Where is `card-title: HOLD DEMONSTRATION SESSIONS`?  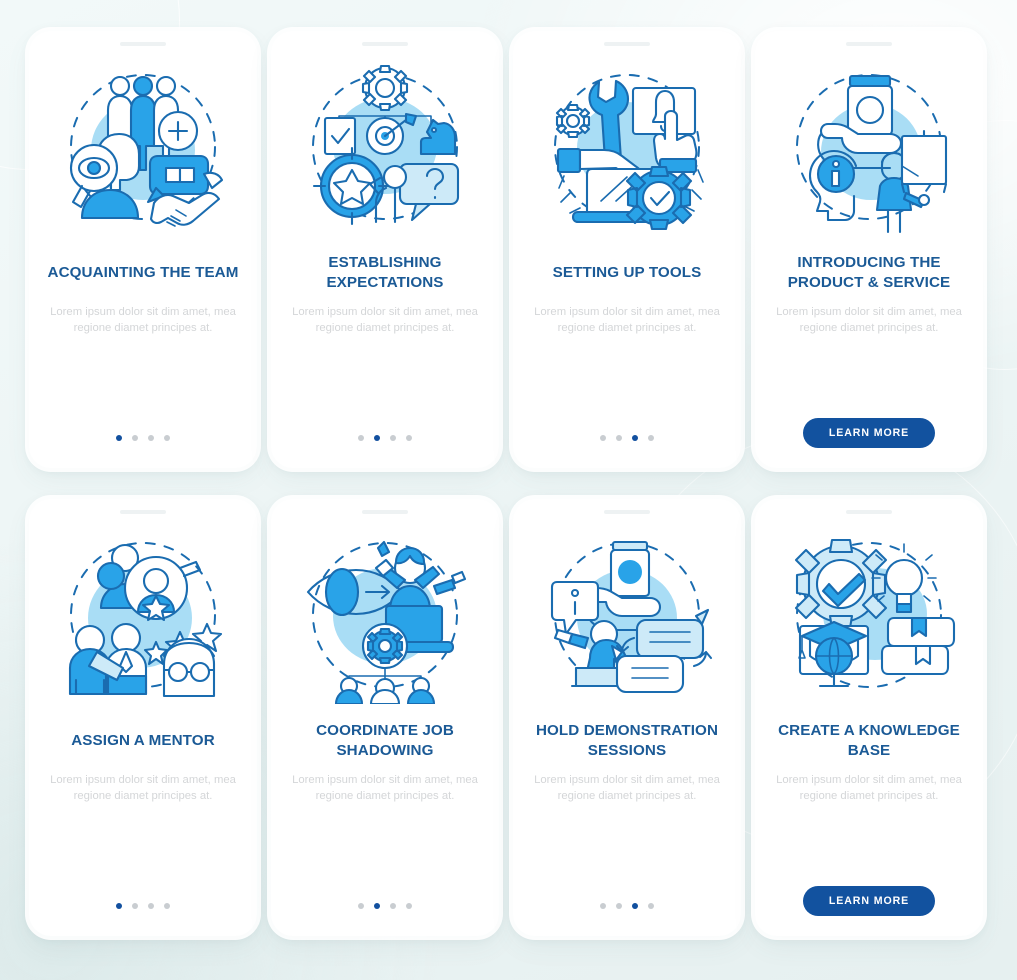 card-title: HOLD DEMONSTRATION SESSIONS is located at coordinates (627, 740).